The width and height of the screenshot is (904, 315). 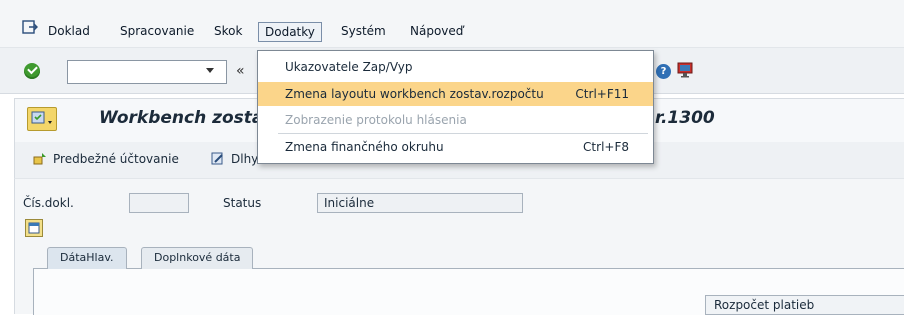 What do you see at coordinates (685, 118) in the screenshot?
I see `page-title-suffix: r.1300` at bounding box center [685, 118].